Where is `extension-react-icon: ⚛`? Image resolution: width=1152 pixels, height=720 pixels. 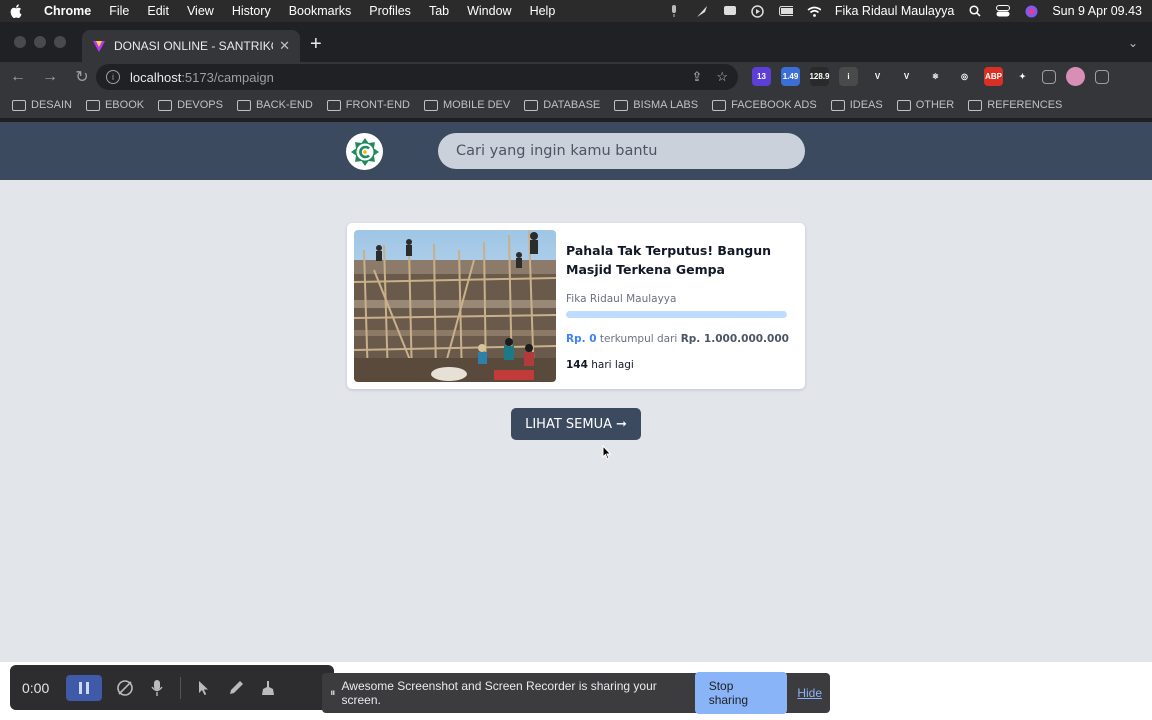 extension-react-icon: ⚛ is located at coordinates (935, 76).